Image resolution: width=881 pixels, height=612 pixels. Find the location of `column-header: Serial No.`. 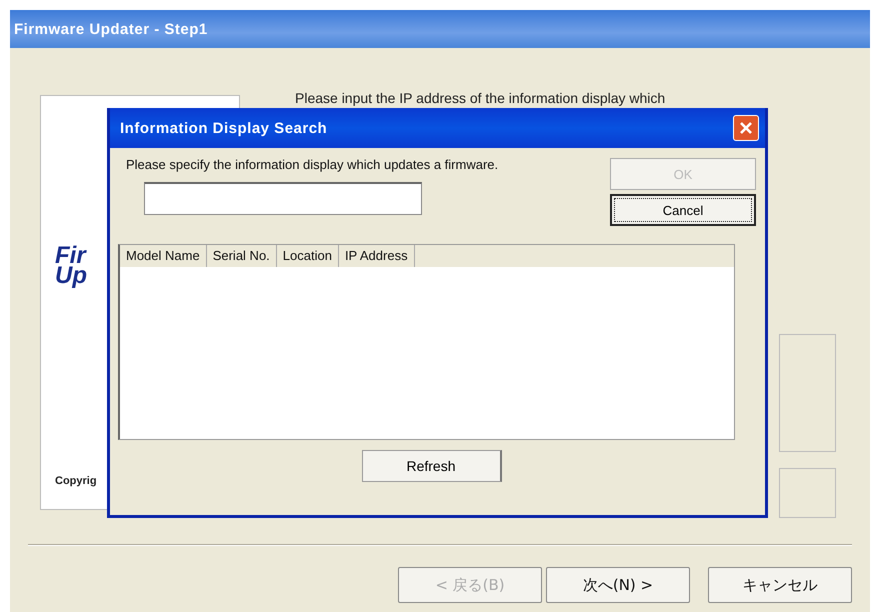

column-header: Serial No. is located at coordinates (241, 256).